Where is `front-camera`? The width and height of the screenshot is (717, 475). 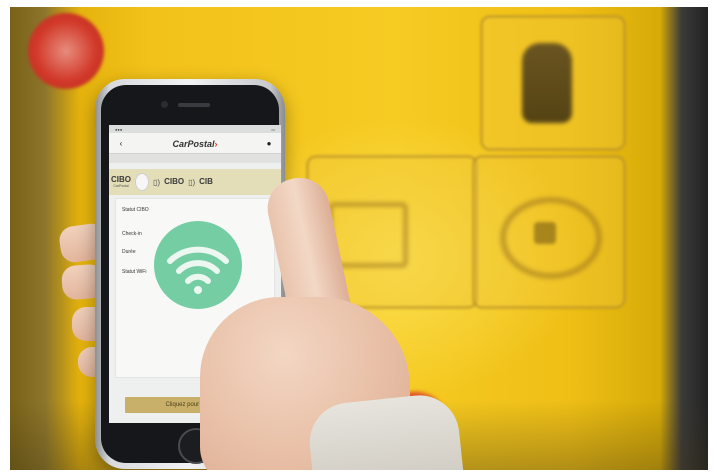 front-camera is located at coordinates (164, 104).